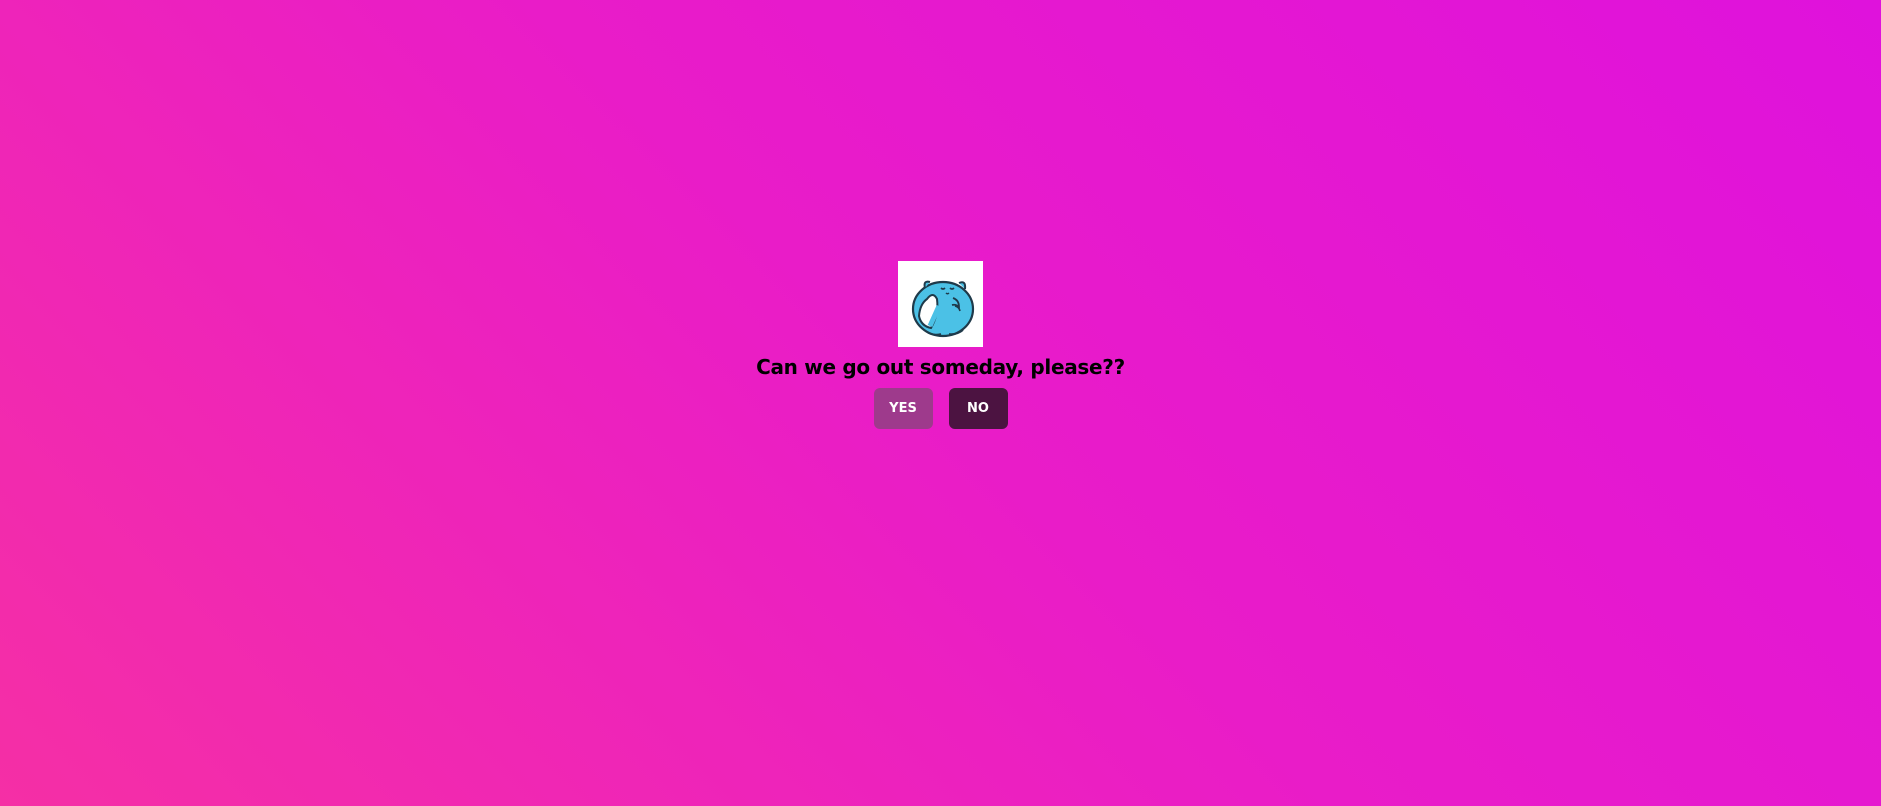 The image size is (1881, 806). Describe the element at coordinates (940, 367) in the screenshot. I see `question-heading: Can we go out someday, please??` at that location.